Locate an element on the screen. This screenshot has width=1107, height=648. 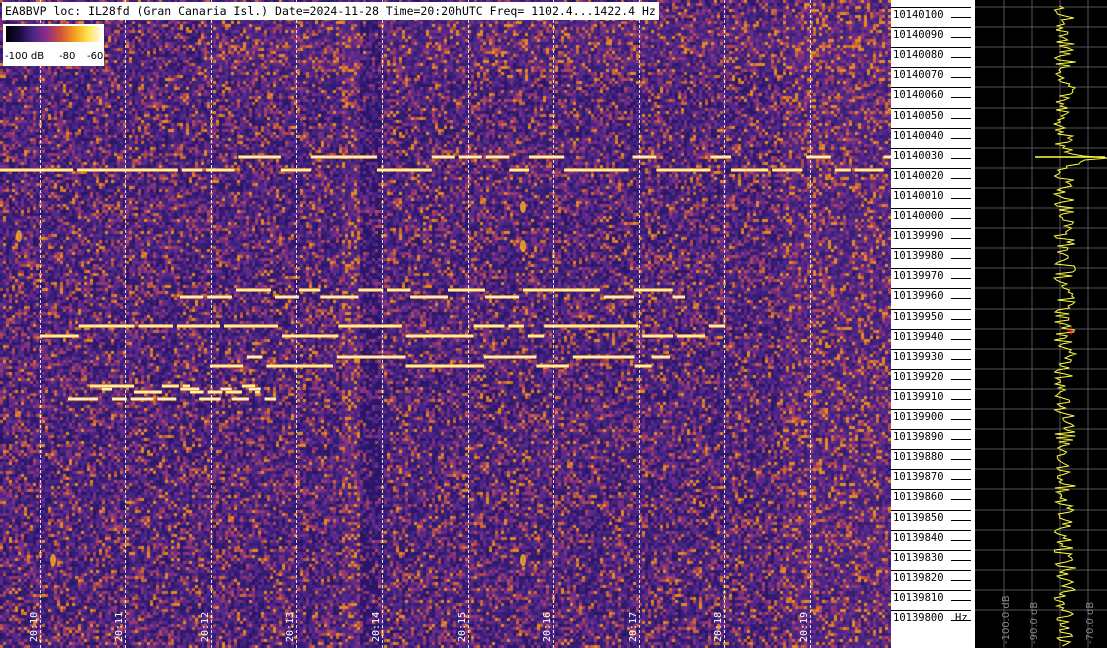
time-label: 20:16 is located at coordinates (546, 619).